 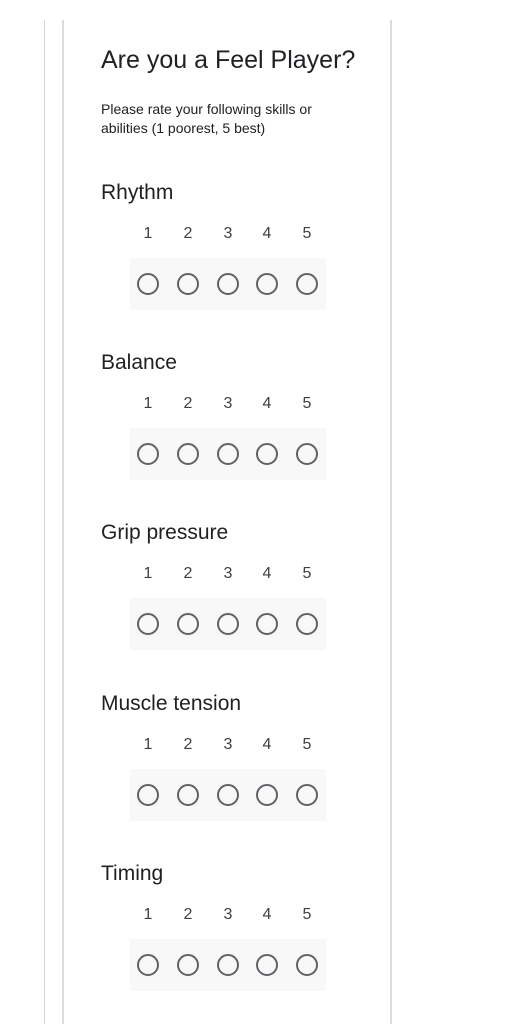 I want to click on question-label: Rhythm, so click(x=137, y=192).